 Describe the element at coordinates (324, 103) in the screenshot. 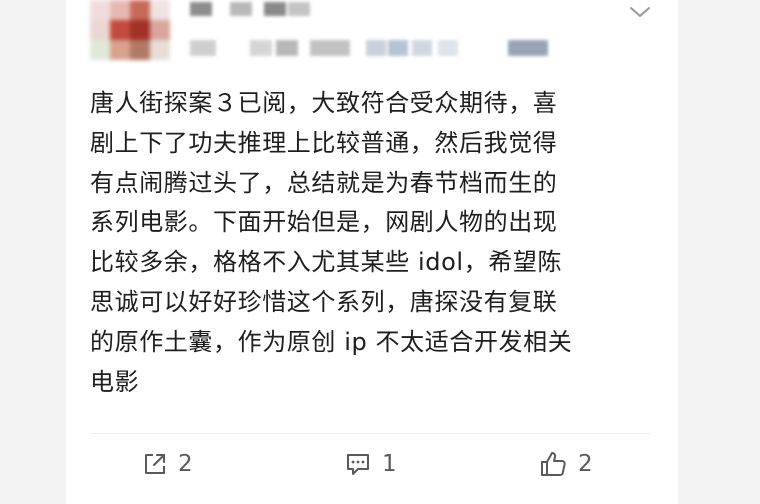

I see `post-text-line: 唐人街探案３已阅，大致符合受众期待，喜` at that location.